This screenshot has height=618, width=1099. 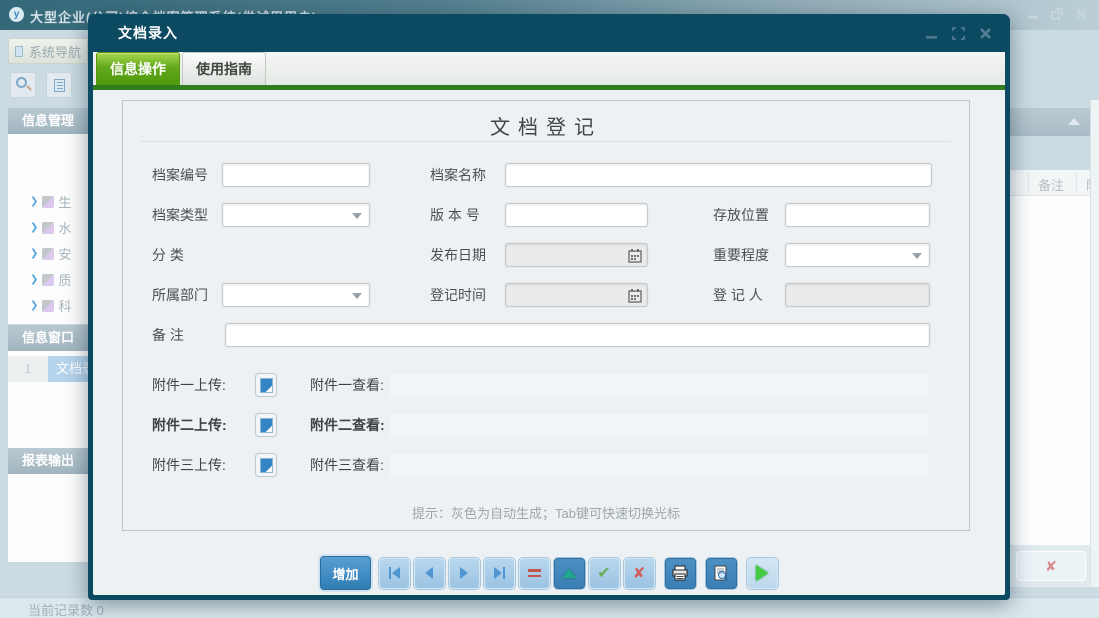 I want to click on attachment3-view-area, so click(x=659, y=465).